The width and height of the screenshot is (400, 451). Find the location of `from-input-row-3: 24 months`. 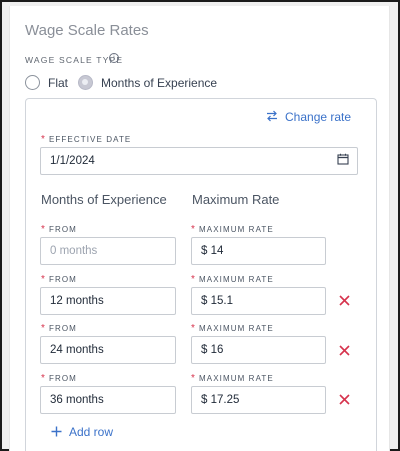

from-input-row-3: 24 months is located at coordinates (108, 350).